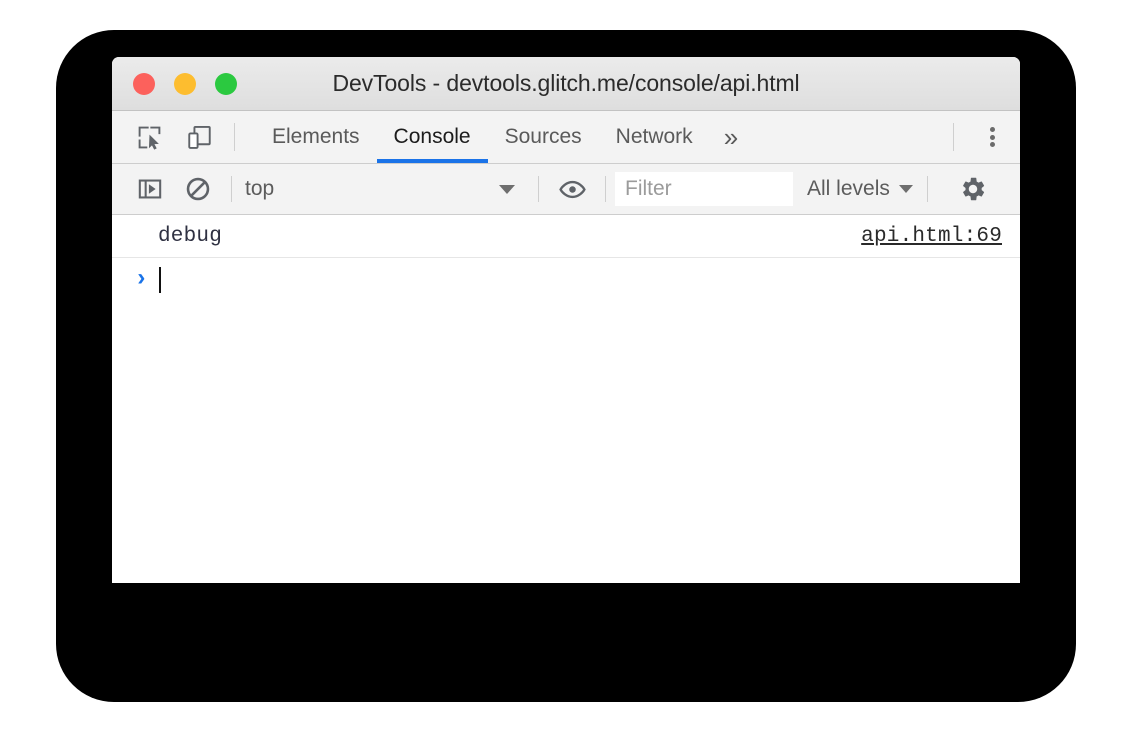 This screenshot has height=744, width=1132. I want to click on toolbar-divider, so click(234, 137).